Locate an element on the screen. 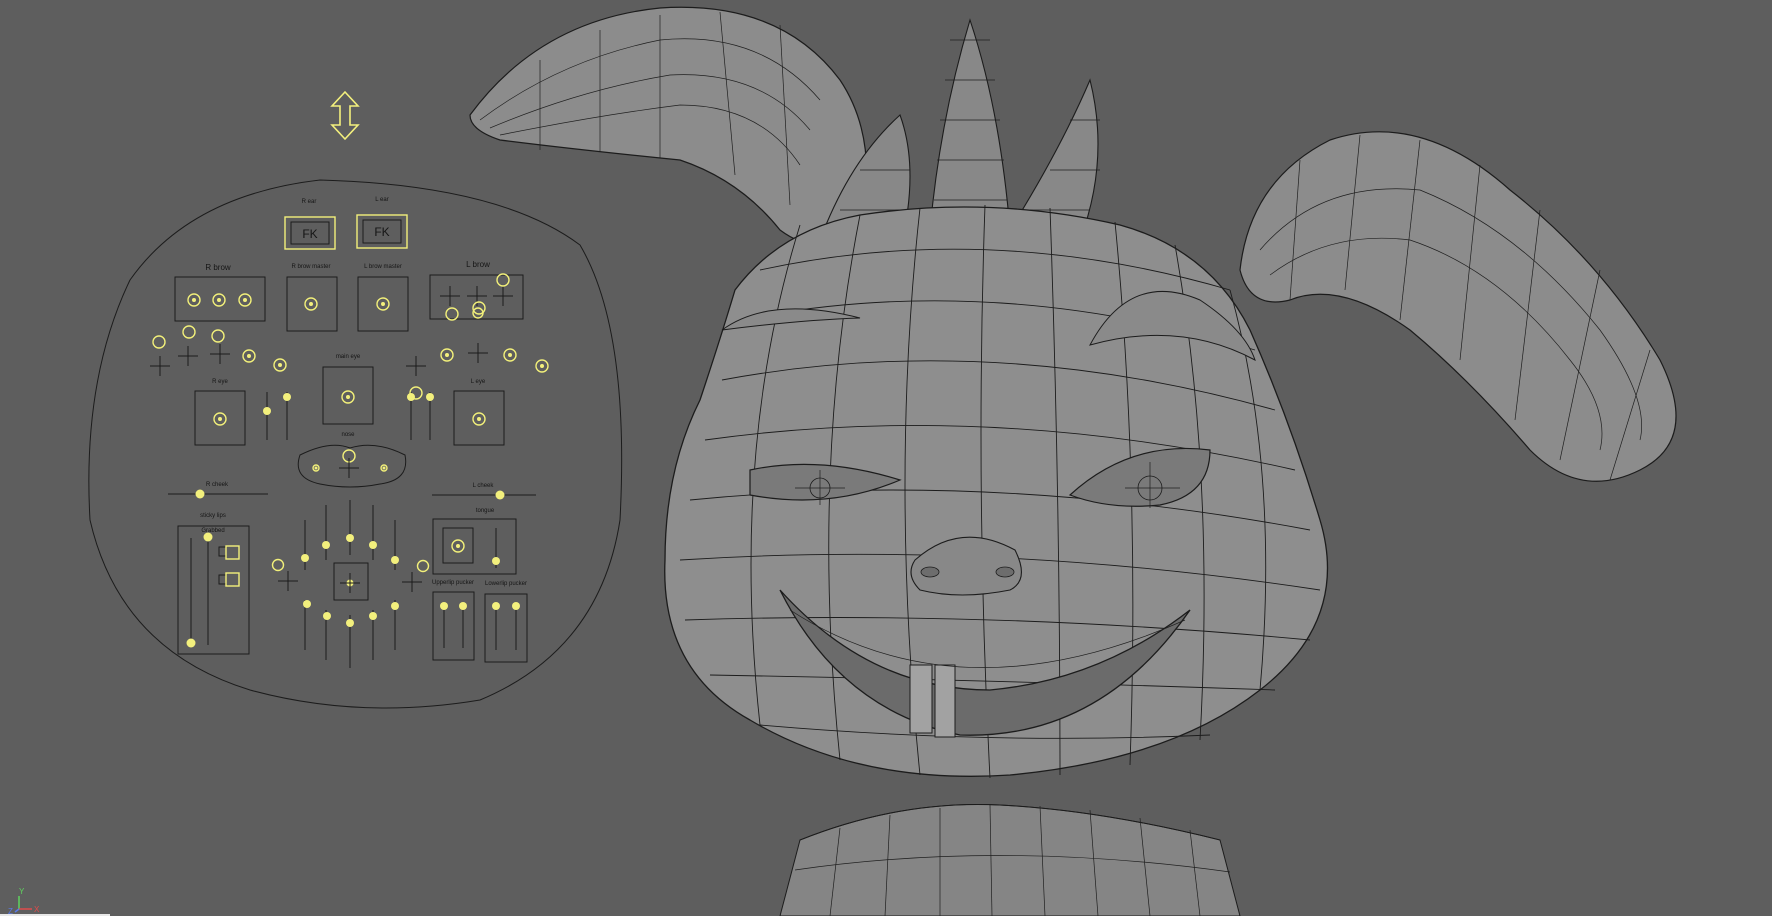  main-eye-label: main eye is located at coordinates (348, 357).